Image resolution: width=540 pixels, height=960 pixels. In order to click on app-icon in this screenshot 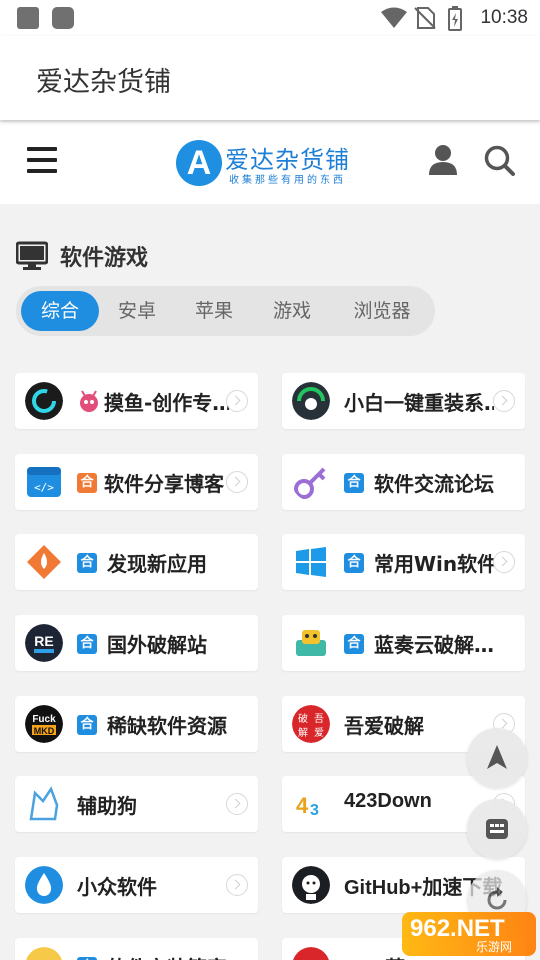, I will do `click(311, 953)`.